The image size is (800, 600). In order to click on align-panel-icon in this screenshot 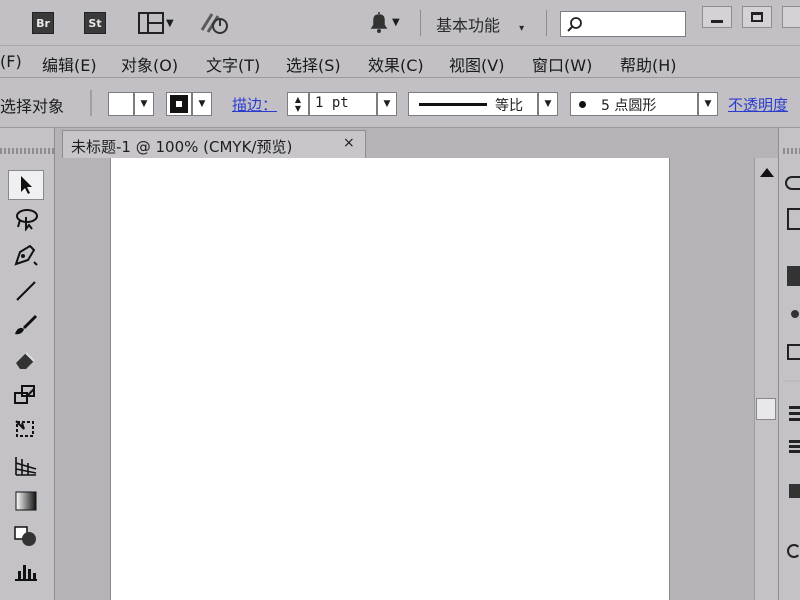, I will do `click(794, 415)`.